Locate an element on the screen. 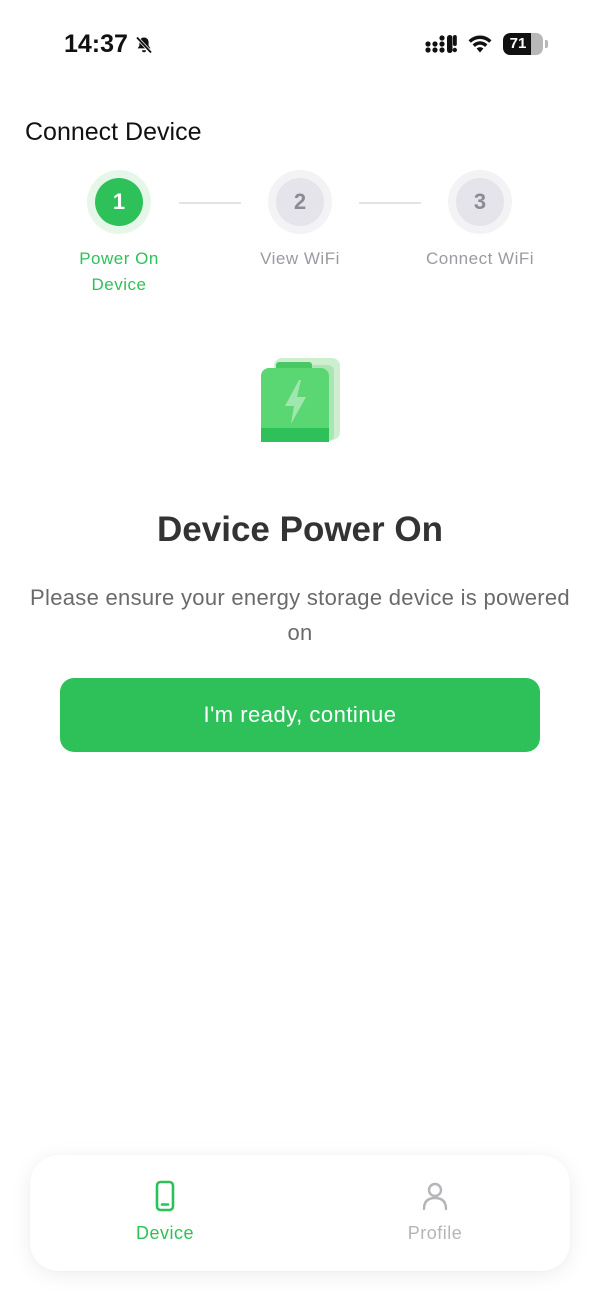 The width and height of the screenshot is (600, 1299). tab-bar: Device Profile is located at coordinates (300, 1213).